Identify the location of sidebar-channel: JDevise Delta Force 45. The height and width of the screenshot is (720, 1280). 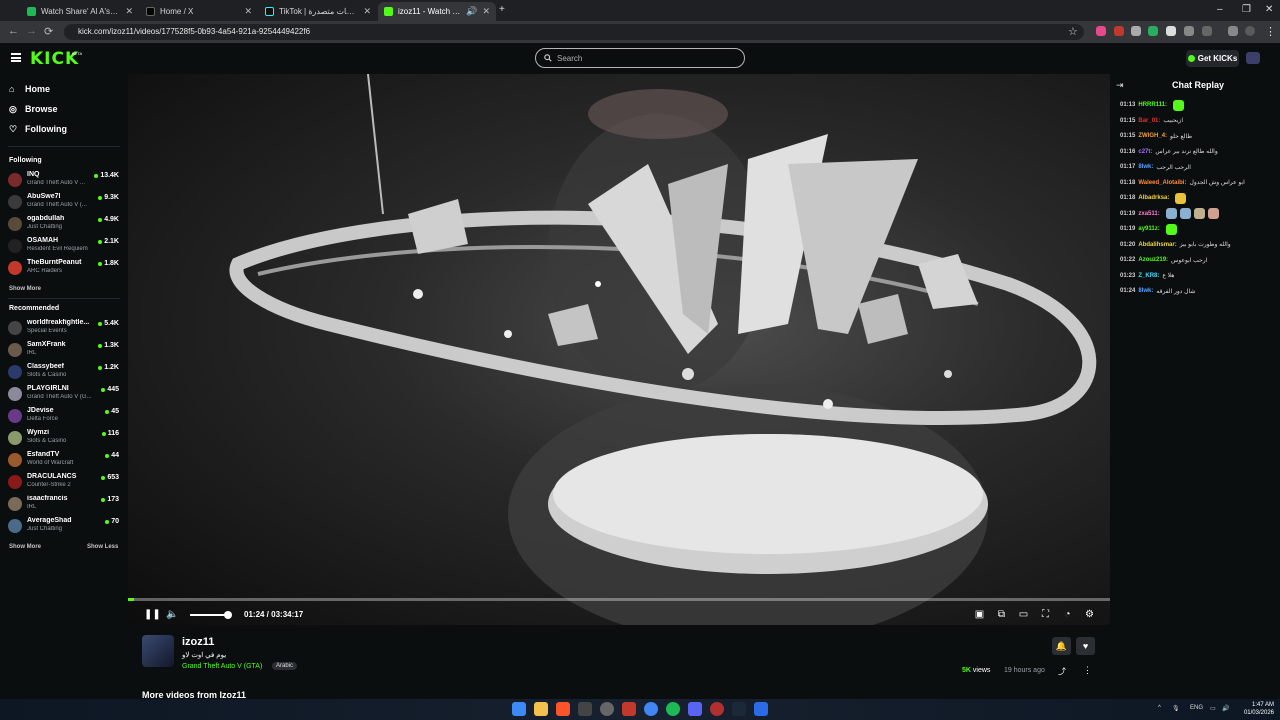
(64, 417).